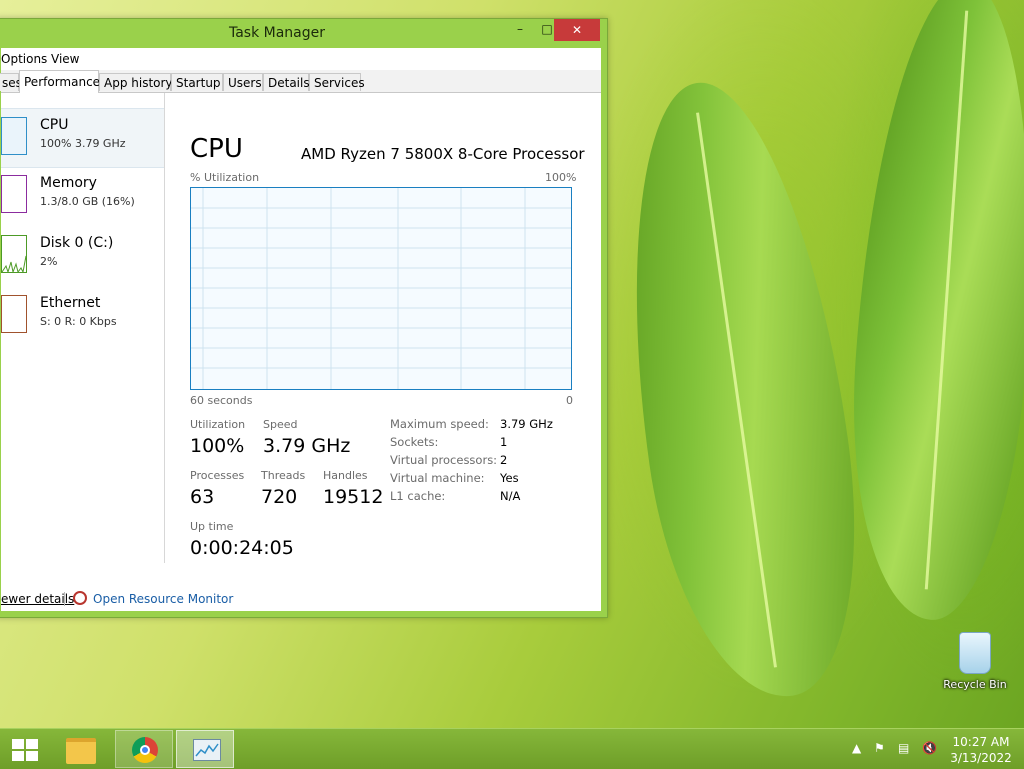 Image resolution: width=1024 pixels, height=769 pixels. I want to click on graph-x-label: 60 seconds, so click(221, 400).